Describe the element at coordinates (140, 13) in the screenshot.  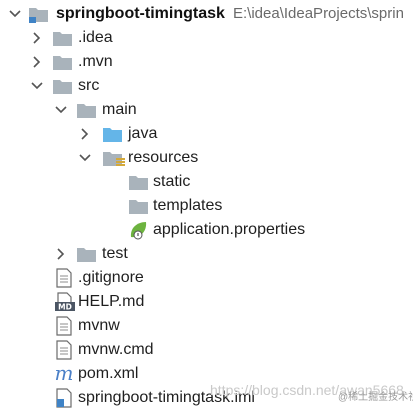
I see `root-project-name: springboot-timingtask` at that location.